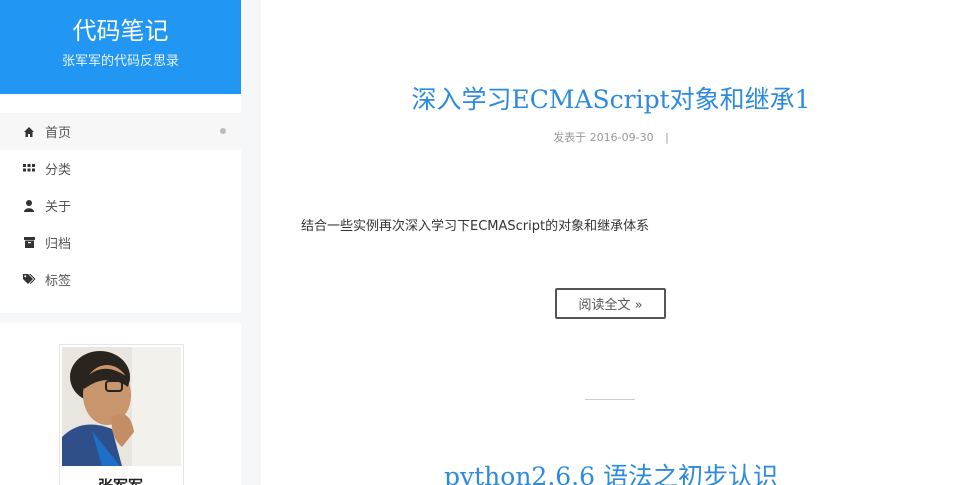 Image resolution: width=965 pixels, height=485 pixels. I want to click on sidebar-menu: 首页 分类 关于 归档 标签, so click(120, 203).